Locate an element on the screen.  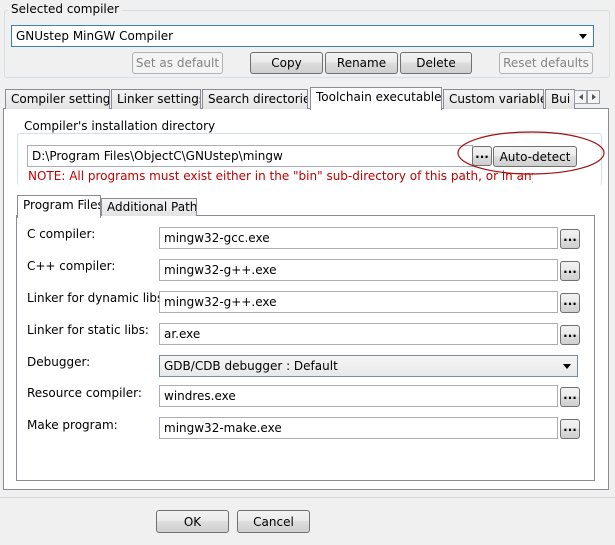
debugger-select: GDB/CDB debugger : Default is located at coordinates (368, 366).